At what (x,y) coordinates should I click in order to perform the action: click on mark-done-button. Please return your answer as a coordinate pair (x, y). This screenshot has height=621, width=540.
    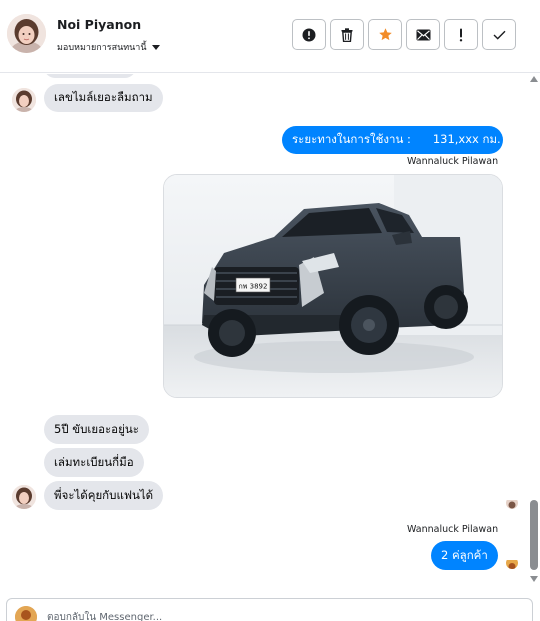
    Looking at the image, I should click on (499, 34).